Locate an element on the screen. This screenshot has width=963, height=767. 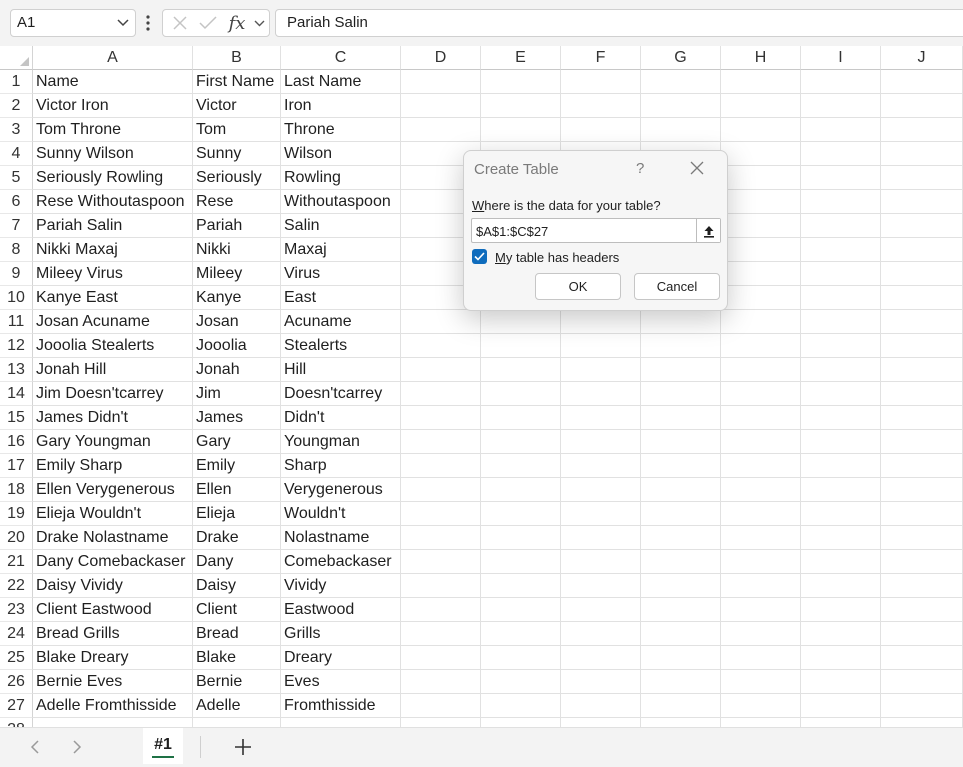
ok-button: OK is located at coordinates (578, 286).